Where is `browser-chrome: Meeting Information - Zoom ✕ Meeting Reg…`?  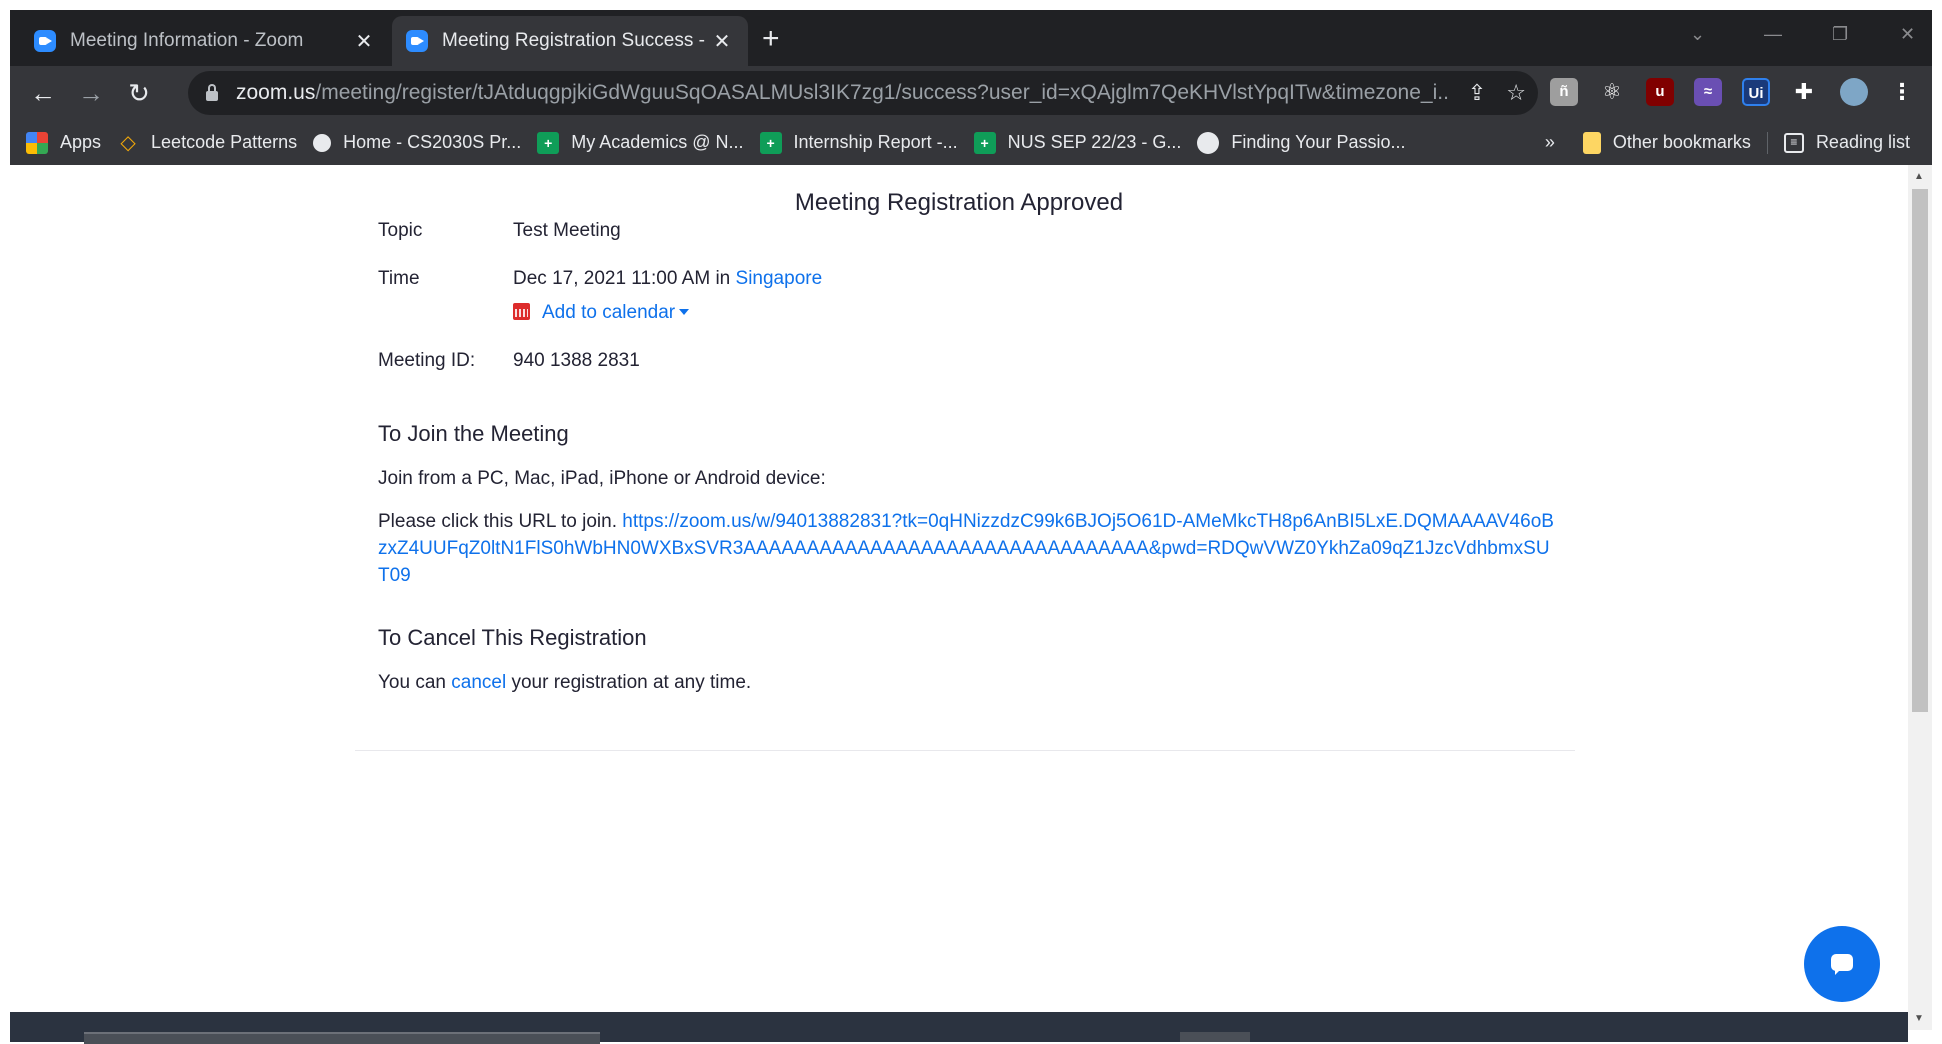
browser-chrome: Meeting Information - Zoom ✕ Meeting Reg… is located at coordinates (971, 87).